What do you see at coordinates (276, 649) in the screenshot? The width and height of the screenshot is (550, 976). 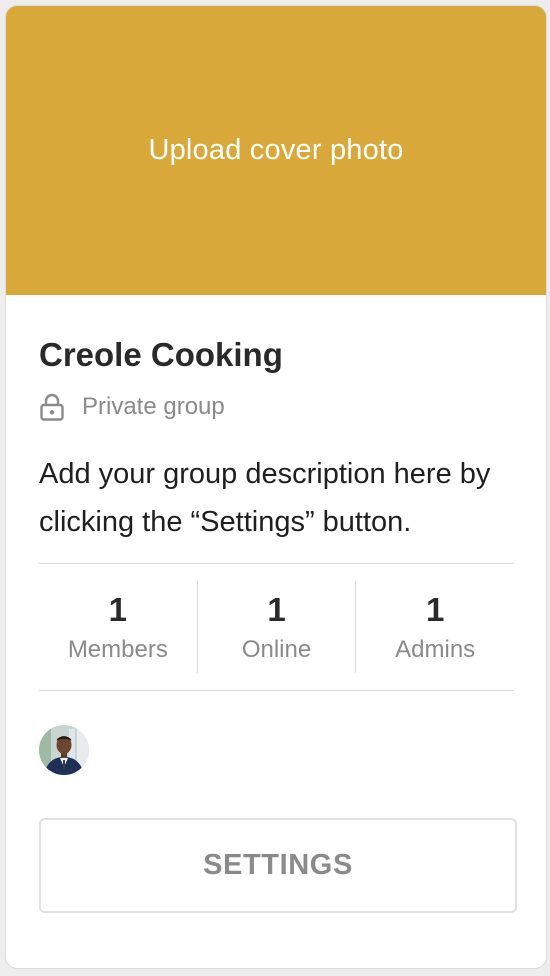 I see `stat-online-label: Online` at bounding box center [276, 649].